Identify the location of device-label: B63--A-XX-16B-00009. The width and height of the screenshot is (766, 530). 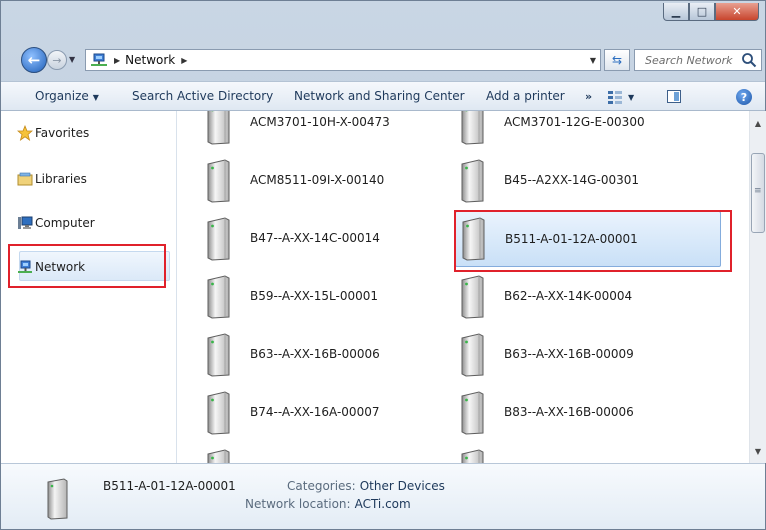
(569, 354).